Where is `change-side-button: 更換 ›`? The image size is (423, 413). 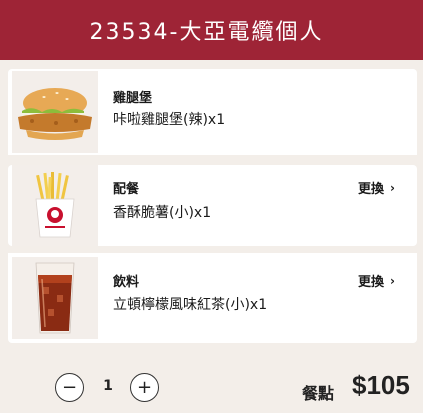
change-side-button: 更換 › is located at coordinates (376, 188).